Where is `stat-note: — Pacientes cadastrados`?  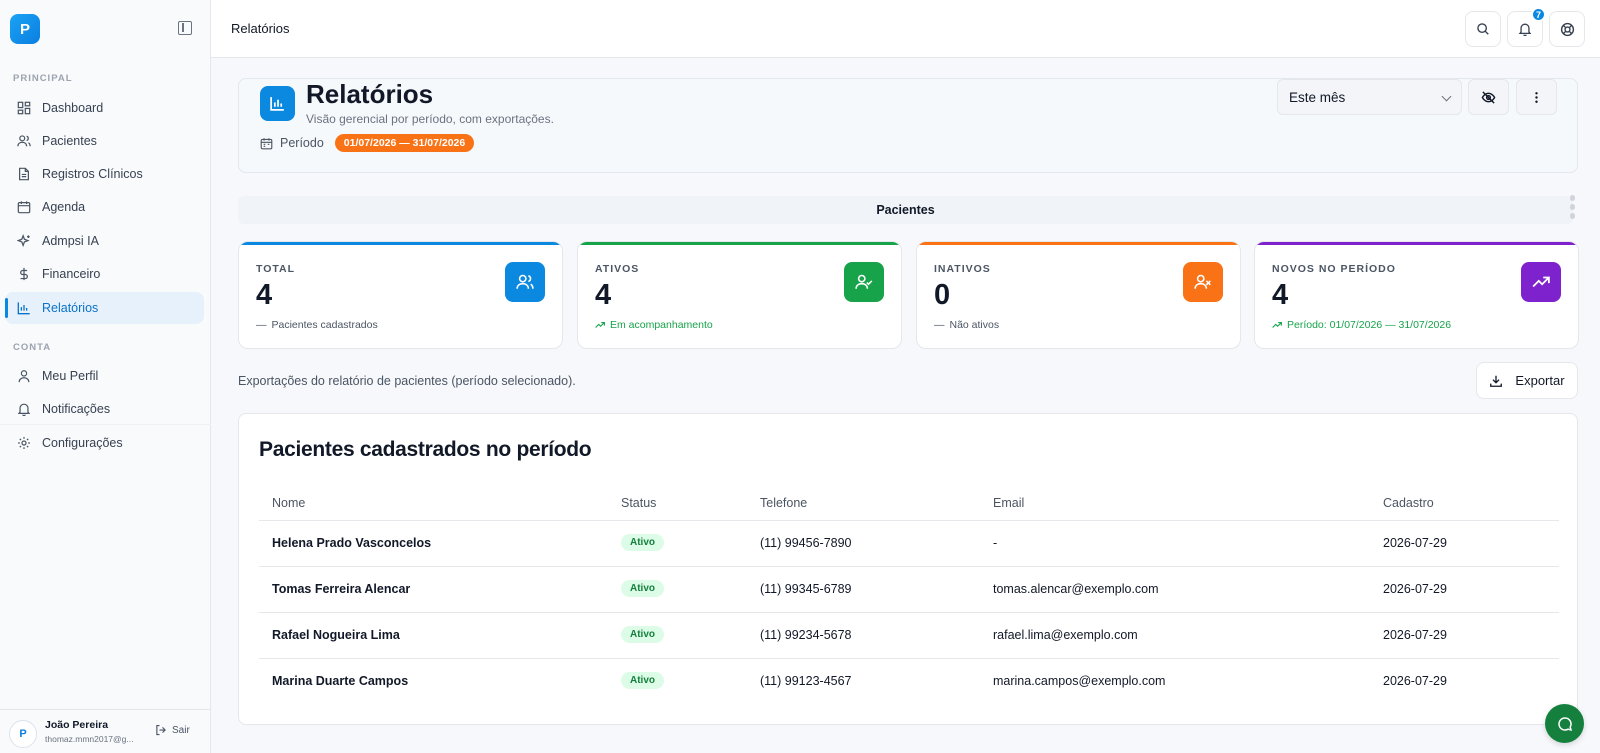
stat-note: — Pacientes cadastrados is located at coordinates (317, 325).